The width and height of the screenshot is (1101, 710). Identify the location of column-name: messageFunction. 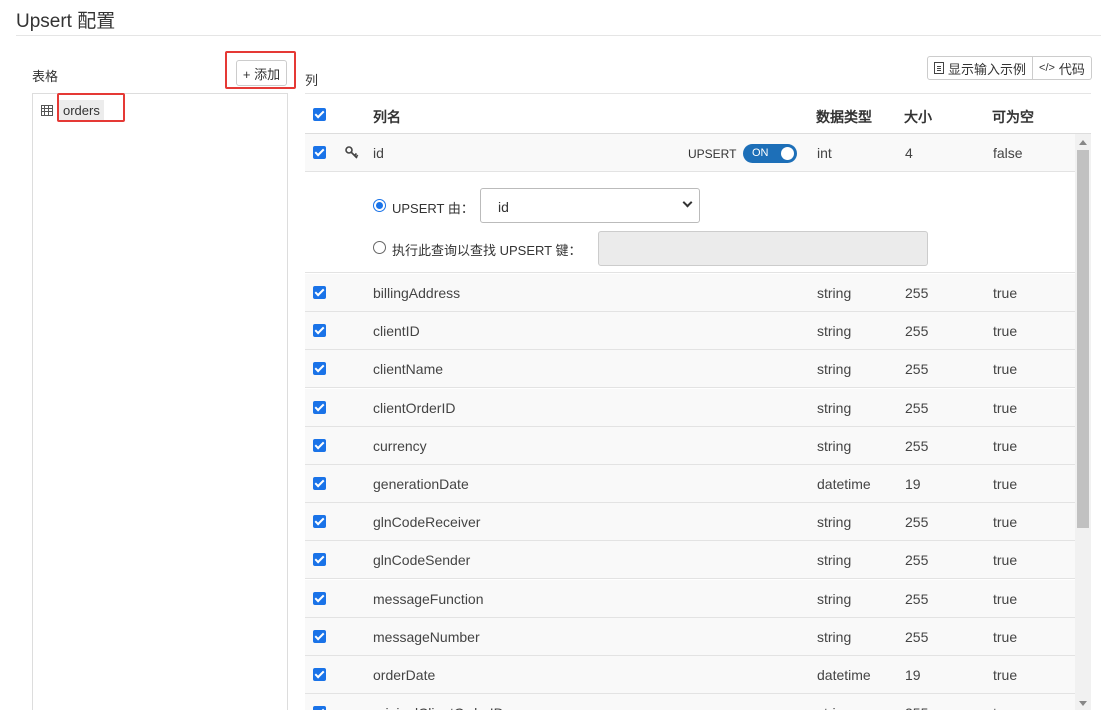
(428, 599).